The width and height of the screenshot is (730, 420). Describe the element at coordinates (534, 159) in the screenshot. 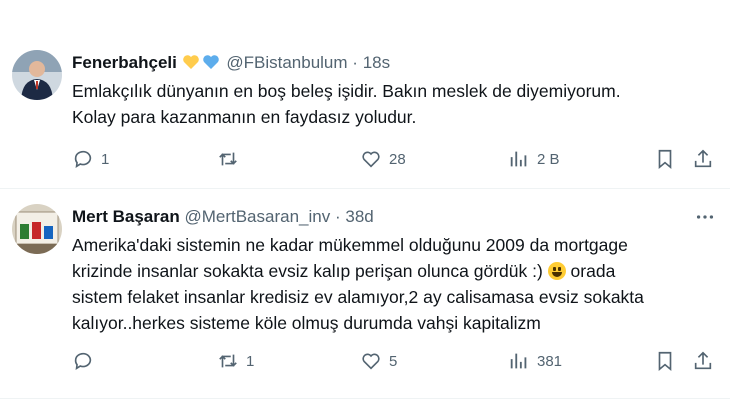

I see `views-button: 2 B` at that location.